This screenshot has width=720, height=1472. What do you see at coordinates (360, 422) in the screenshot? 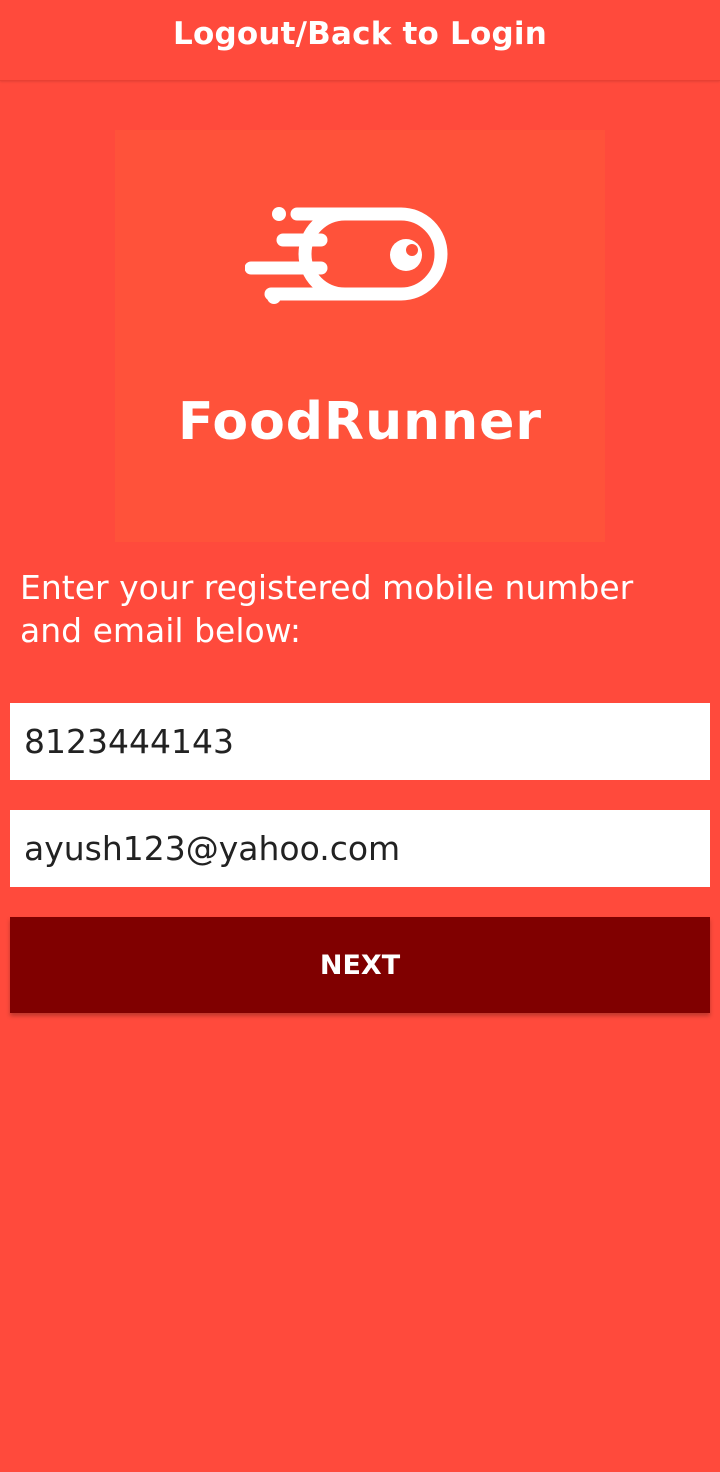
I see `logo-wordmark: FoodRunner` at bounding box center [360, 422].